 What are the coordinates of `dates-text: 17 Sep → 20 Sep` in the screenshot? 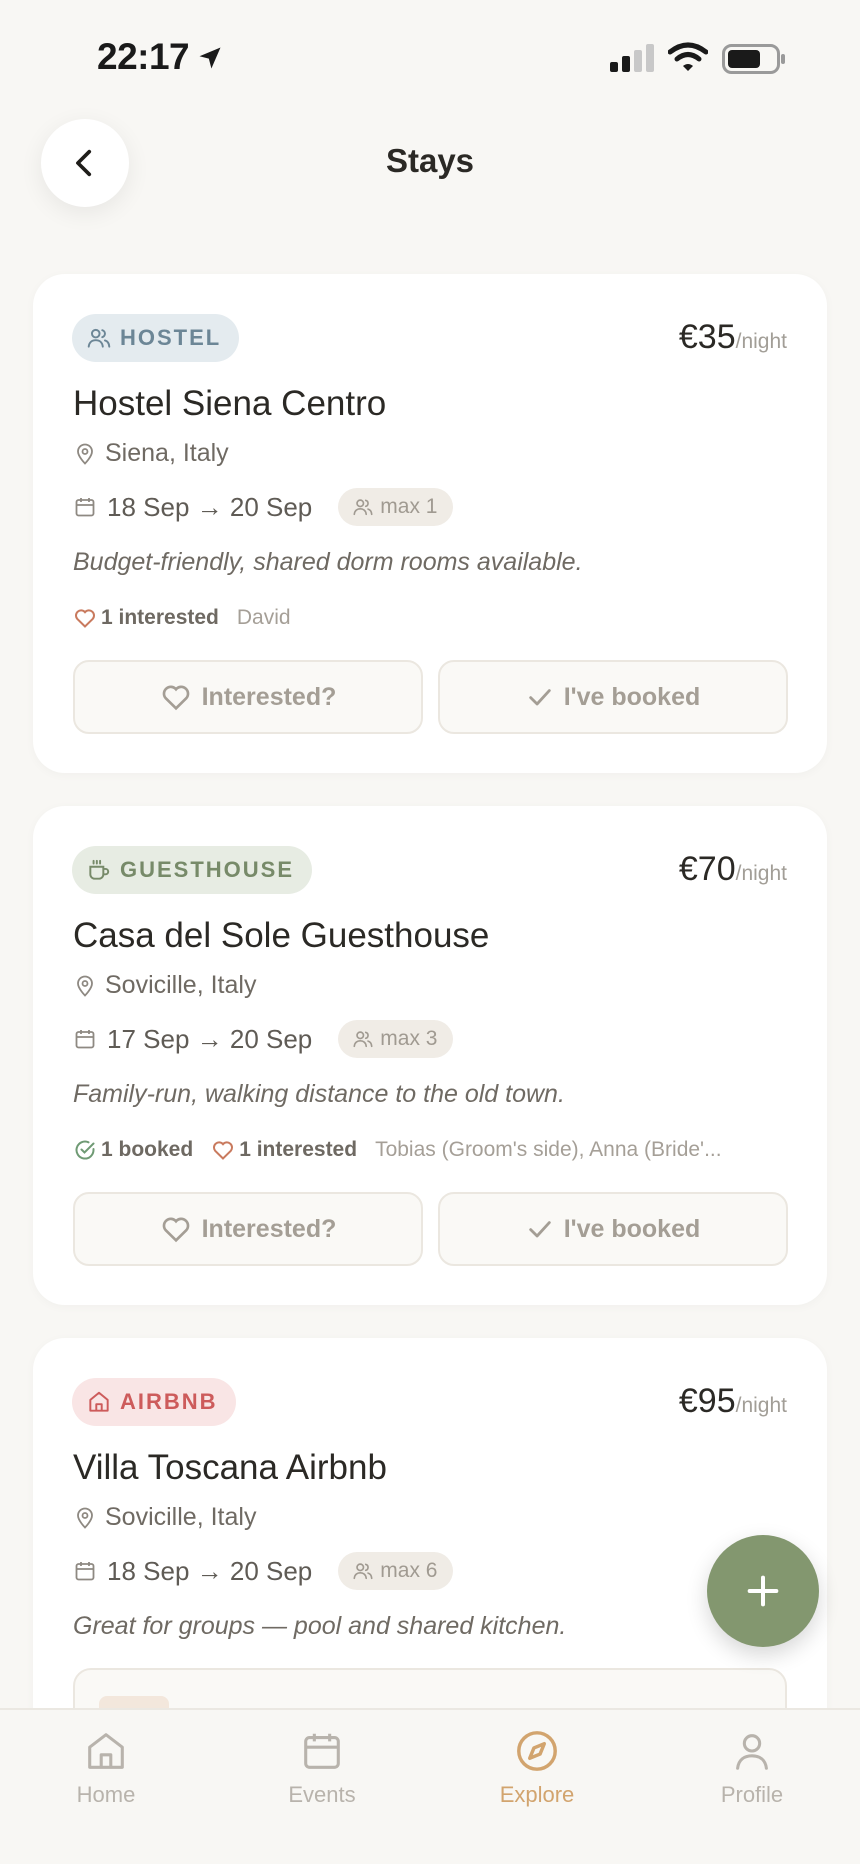 It's located at (210, 1038).